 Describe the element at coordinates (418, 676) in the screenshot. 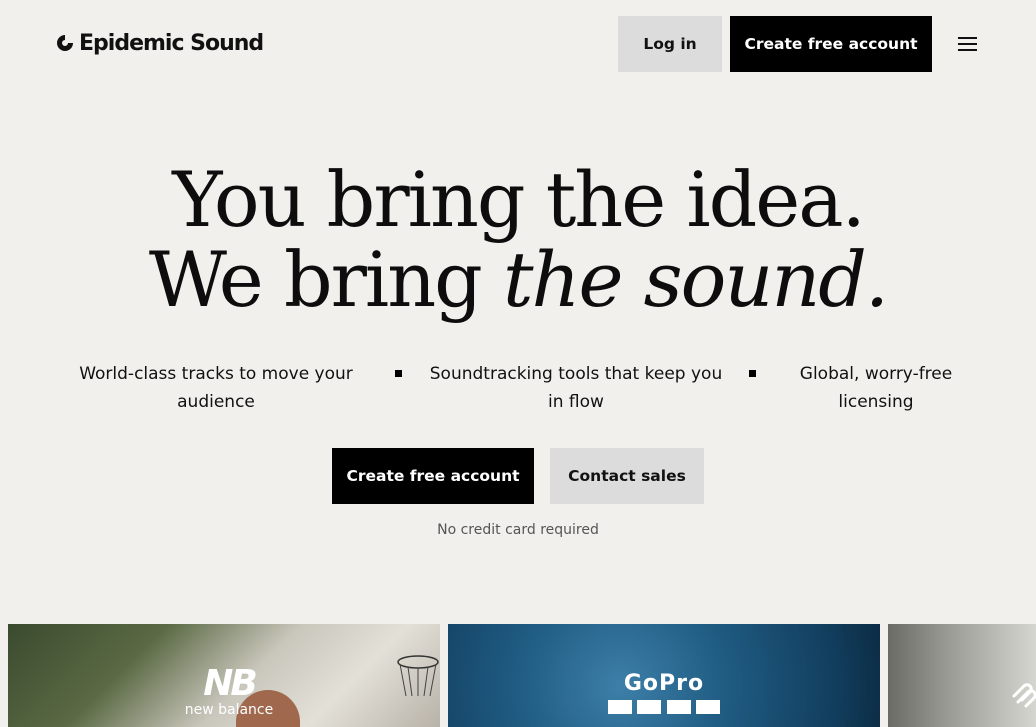

I see `basketball-hoop-image` at that location.